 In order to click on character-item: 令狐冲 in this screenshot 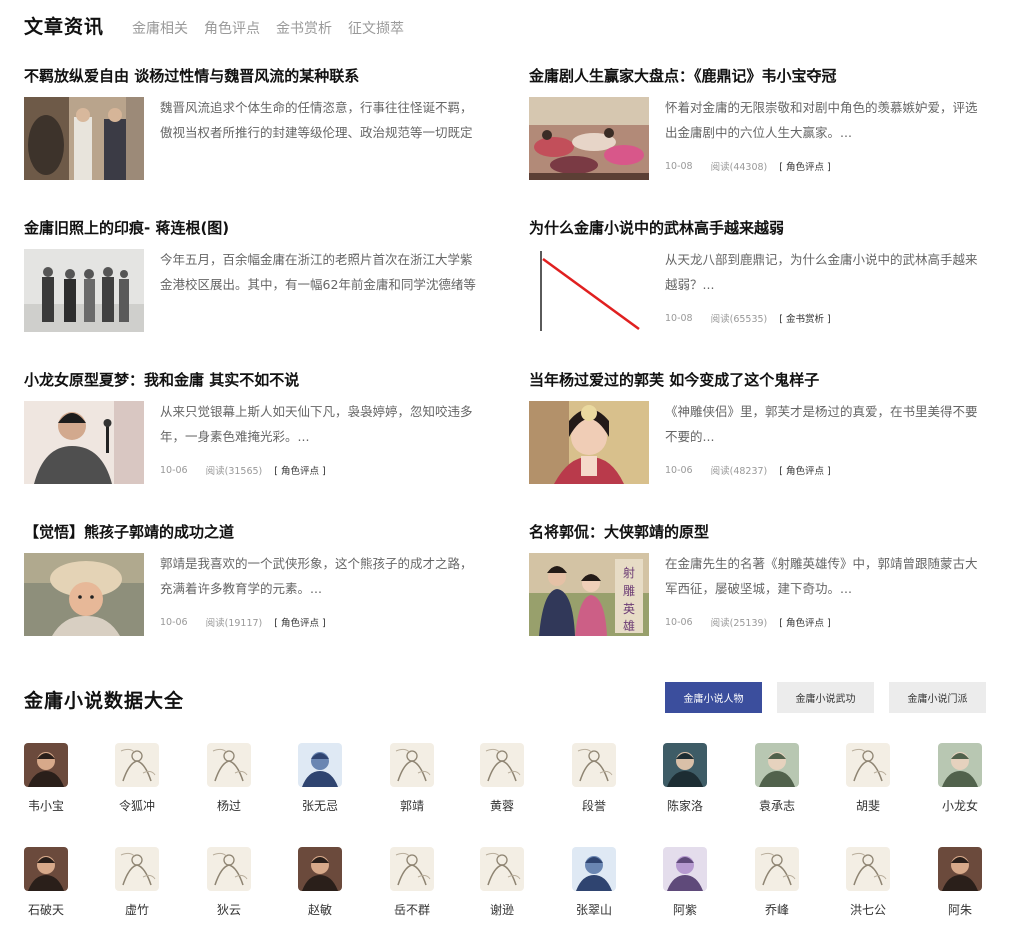, I will do `click(137, 778)`.